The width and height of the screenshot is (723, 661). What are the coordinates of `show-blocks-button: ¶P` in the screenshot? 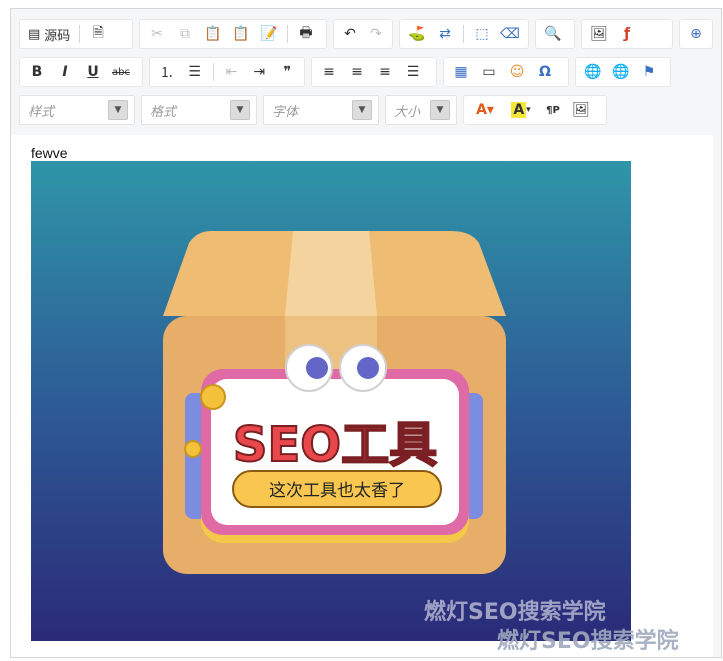 It's located at (553, 110).